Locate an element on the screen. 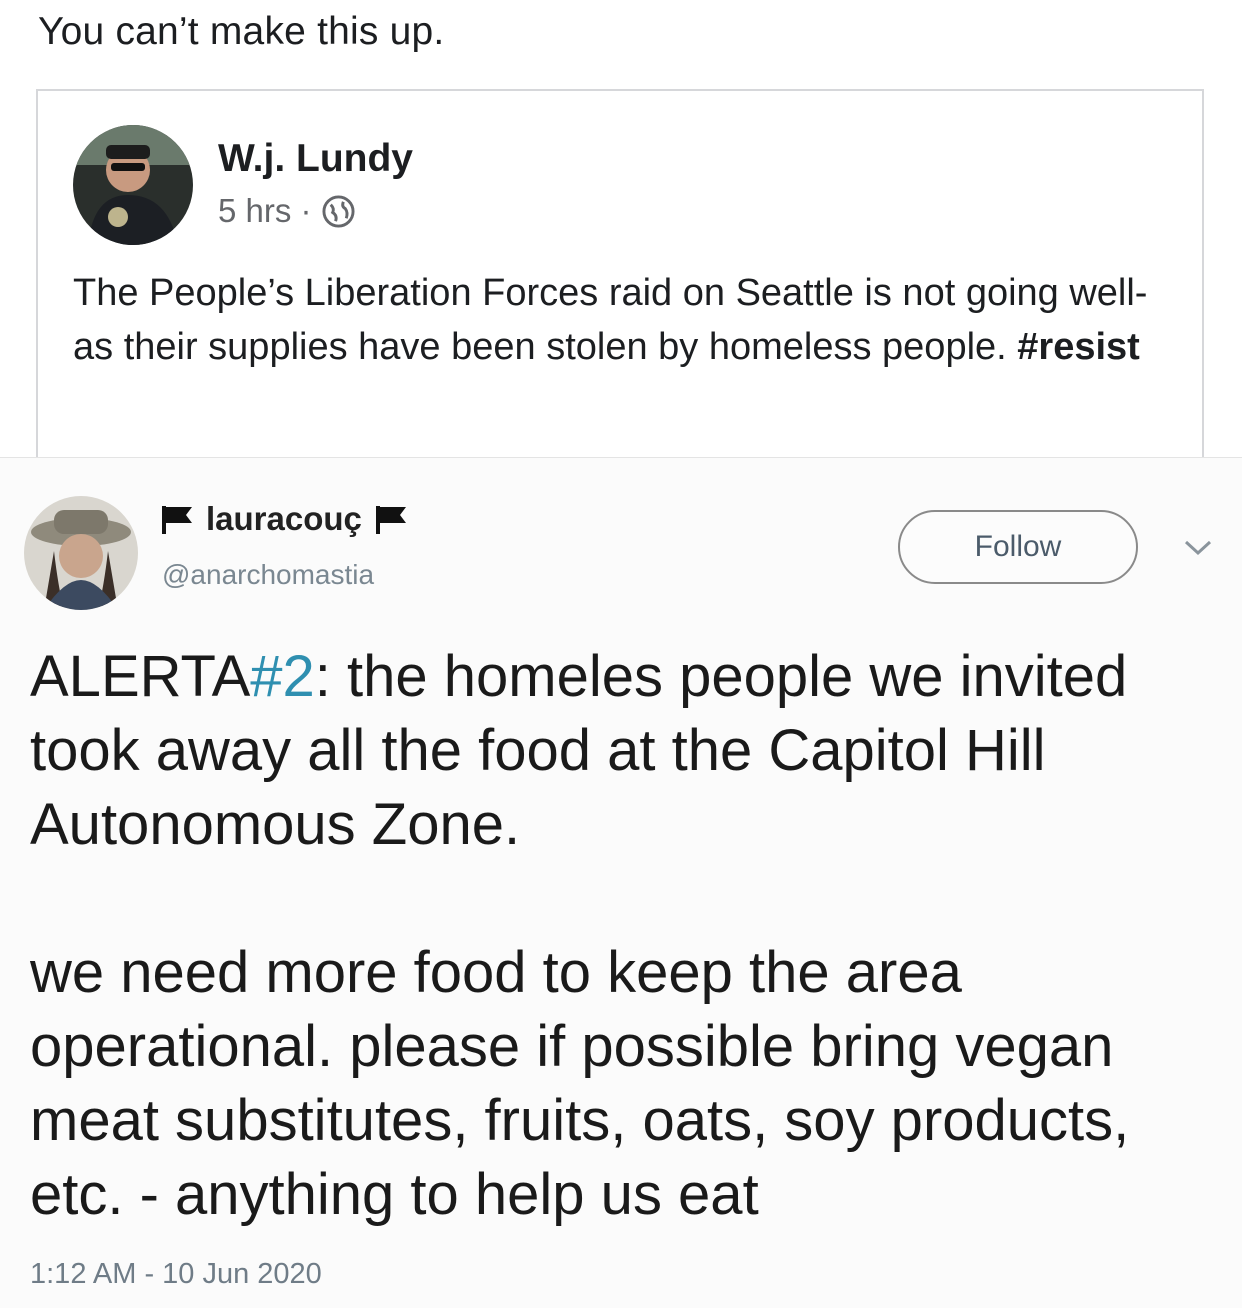  post-meta: 5 hrs · is located at coordinates (286, 211).